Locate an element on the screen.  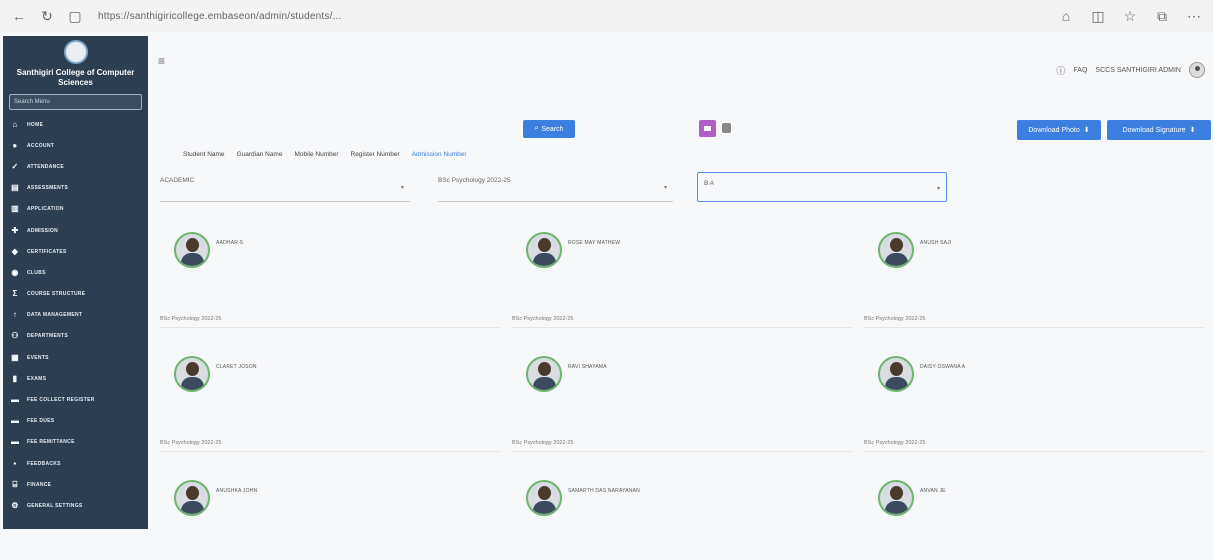
menu-icon: ⋯ is located at coordinates (1194, 16).